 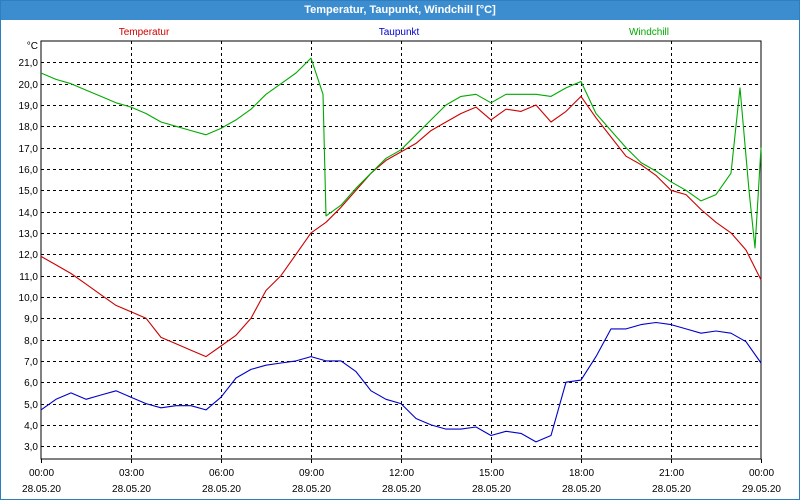 What do you see at coordinates (29, 106) in the screenshot?
I see `y-tick-label: 19,0` at bounding box center [29, 106].